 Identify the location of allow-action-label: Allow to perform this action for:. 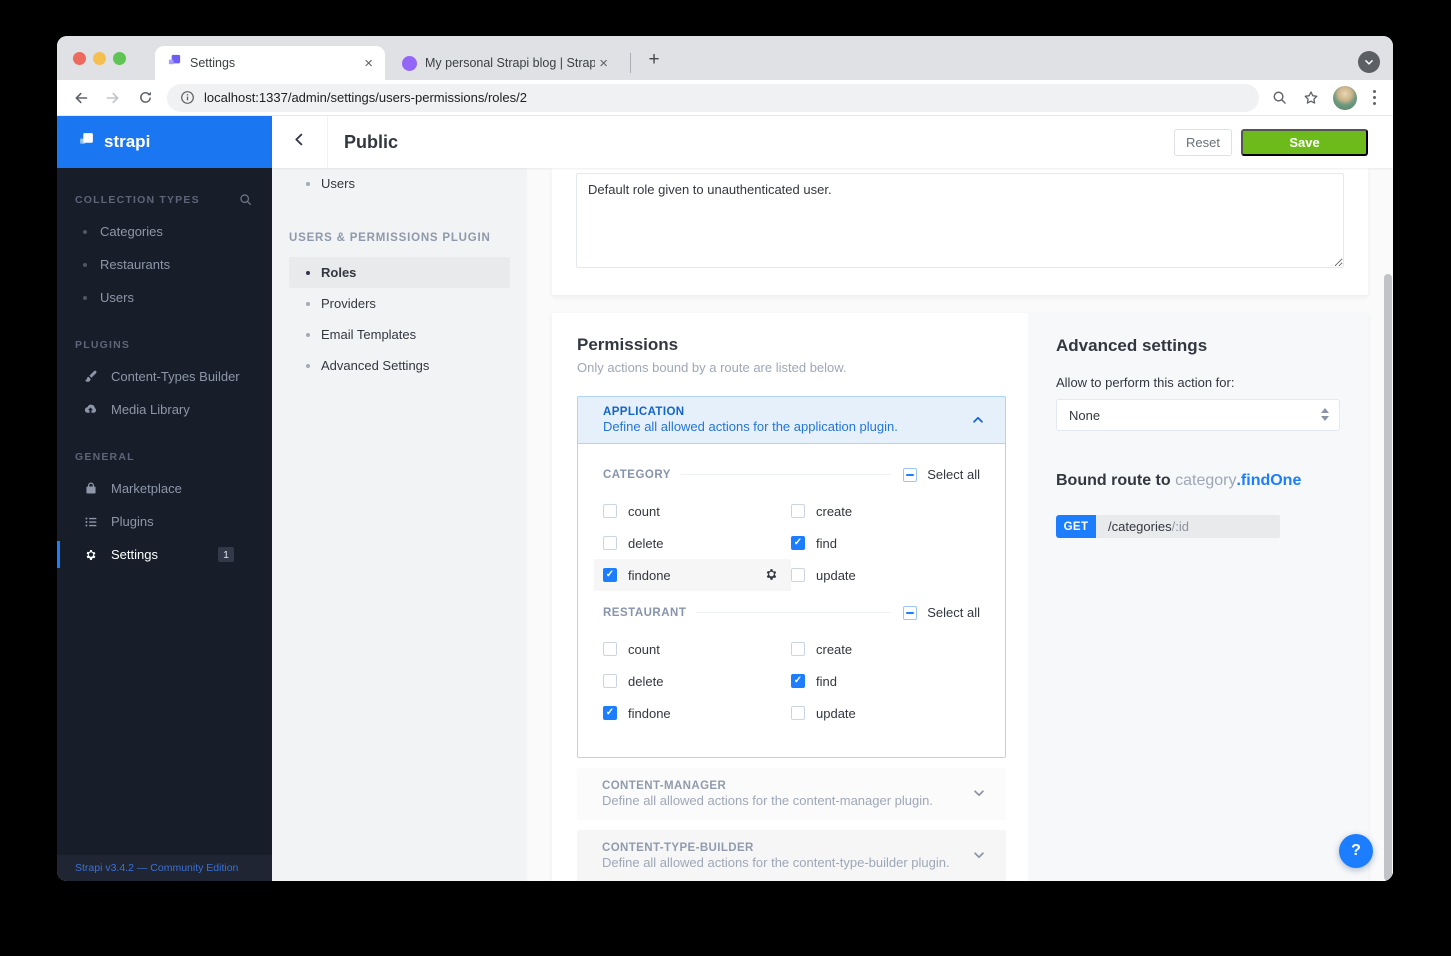
(1145, 382).